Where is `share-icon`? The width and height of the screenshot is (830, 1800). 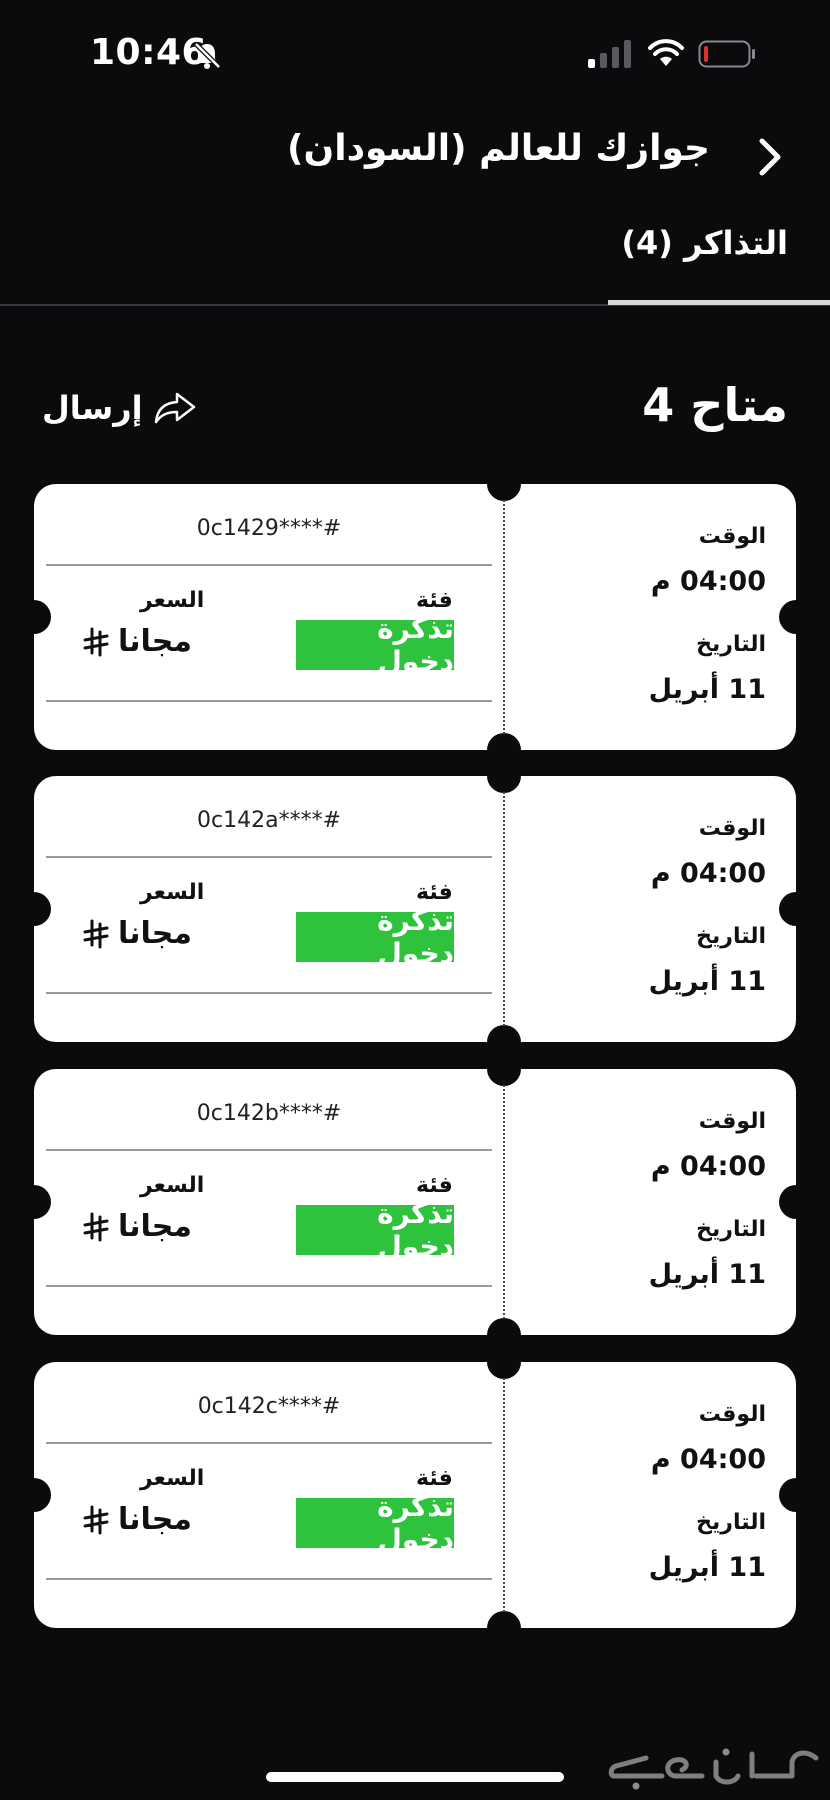
share-icon is located at coordinates (174, 408).